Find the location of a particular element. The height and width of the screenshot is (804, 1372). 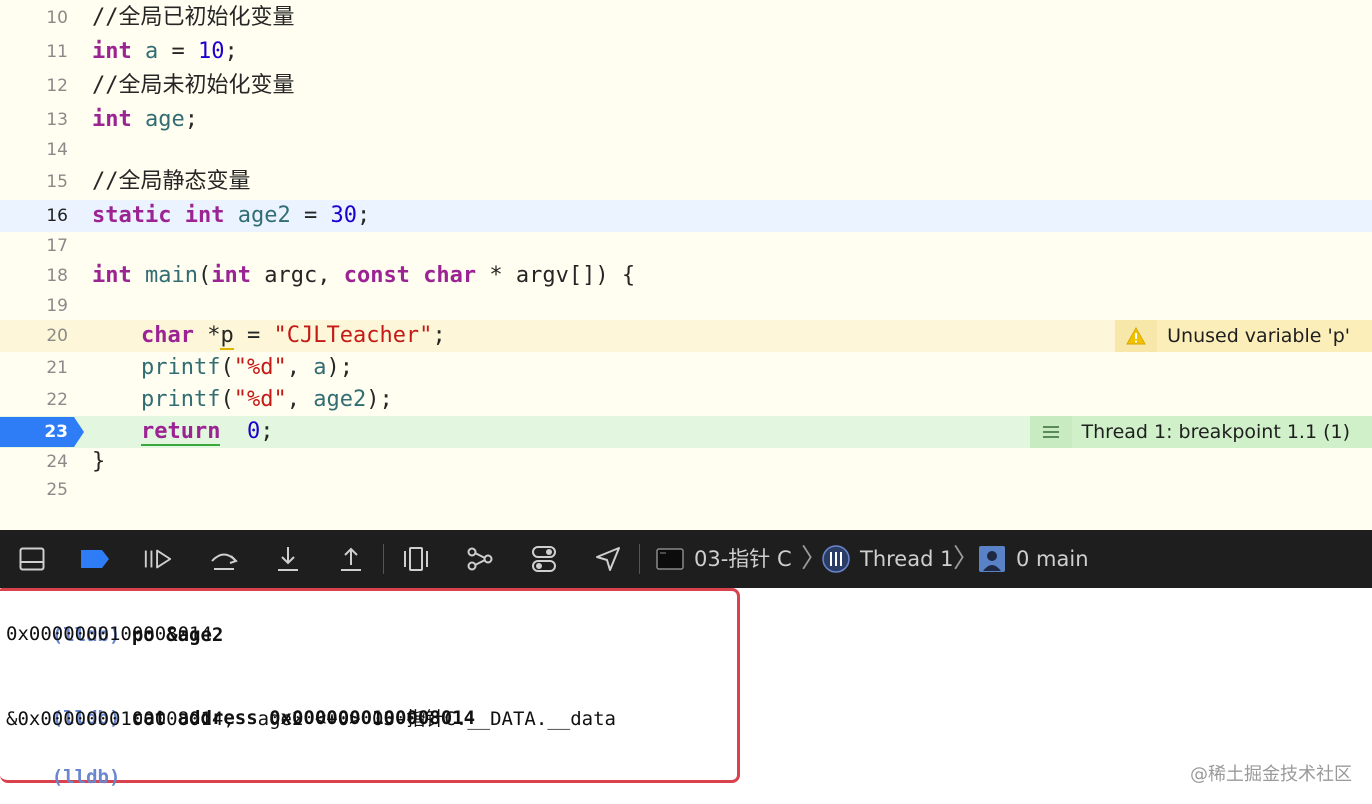

line-number: 13 is located at coordinates (57, 120).